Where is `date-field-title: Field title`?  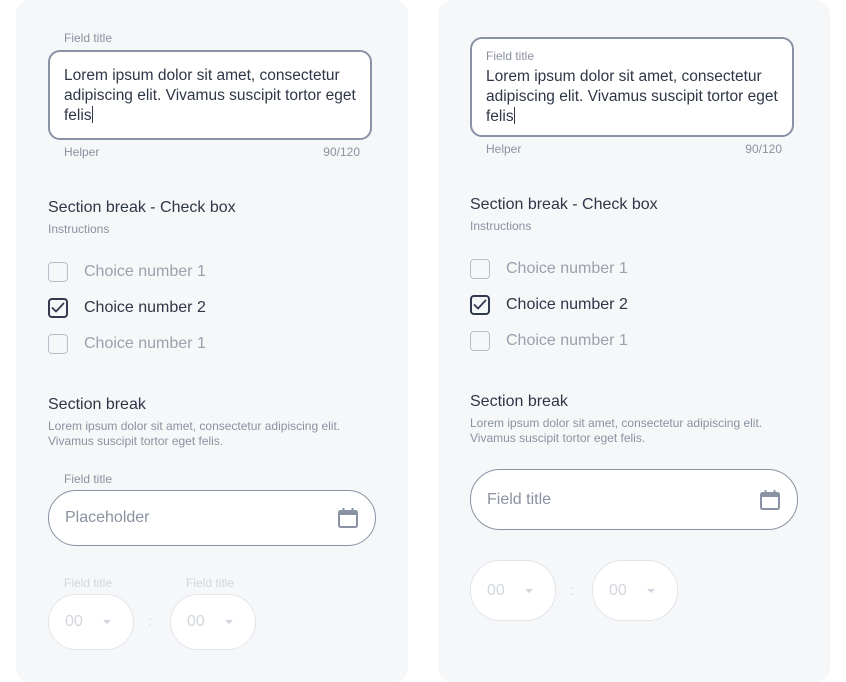
date-field-title: Field title is located at coordinates (88, 479).